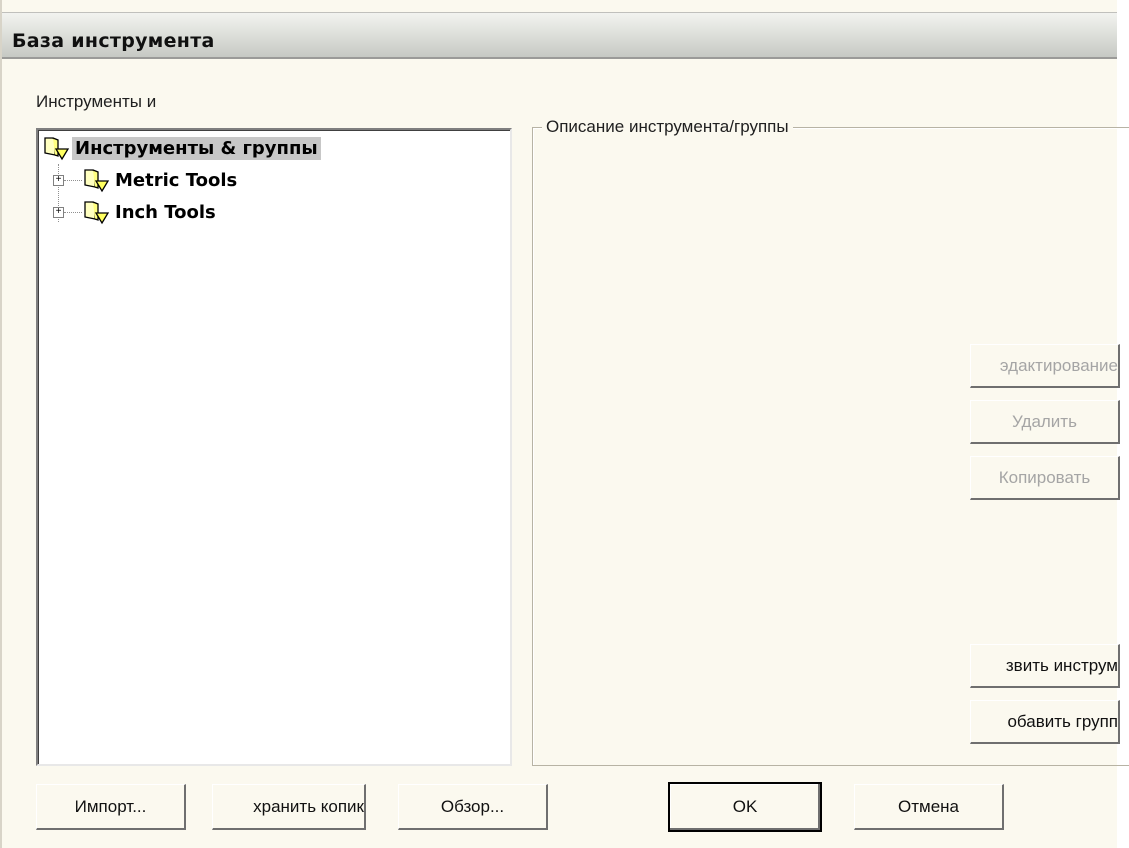 Image resolution: width=1129 pixels, height=848 pixels. What do you see at coordinates (745, 807) in the screenshot?
I see `ok-button: OK` at bounding box center [745, 807].